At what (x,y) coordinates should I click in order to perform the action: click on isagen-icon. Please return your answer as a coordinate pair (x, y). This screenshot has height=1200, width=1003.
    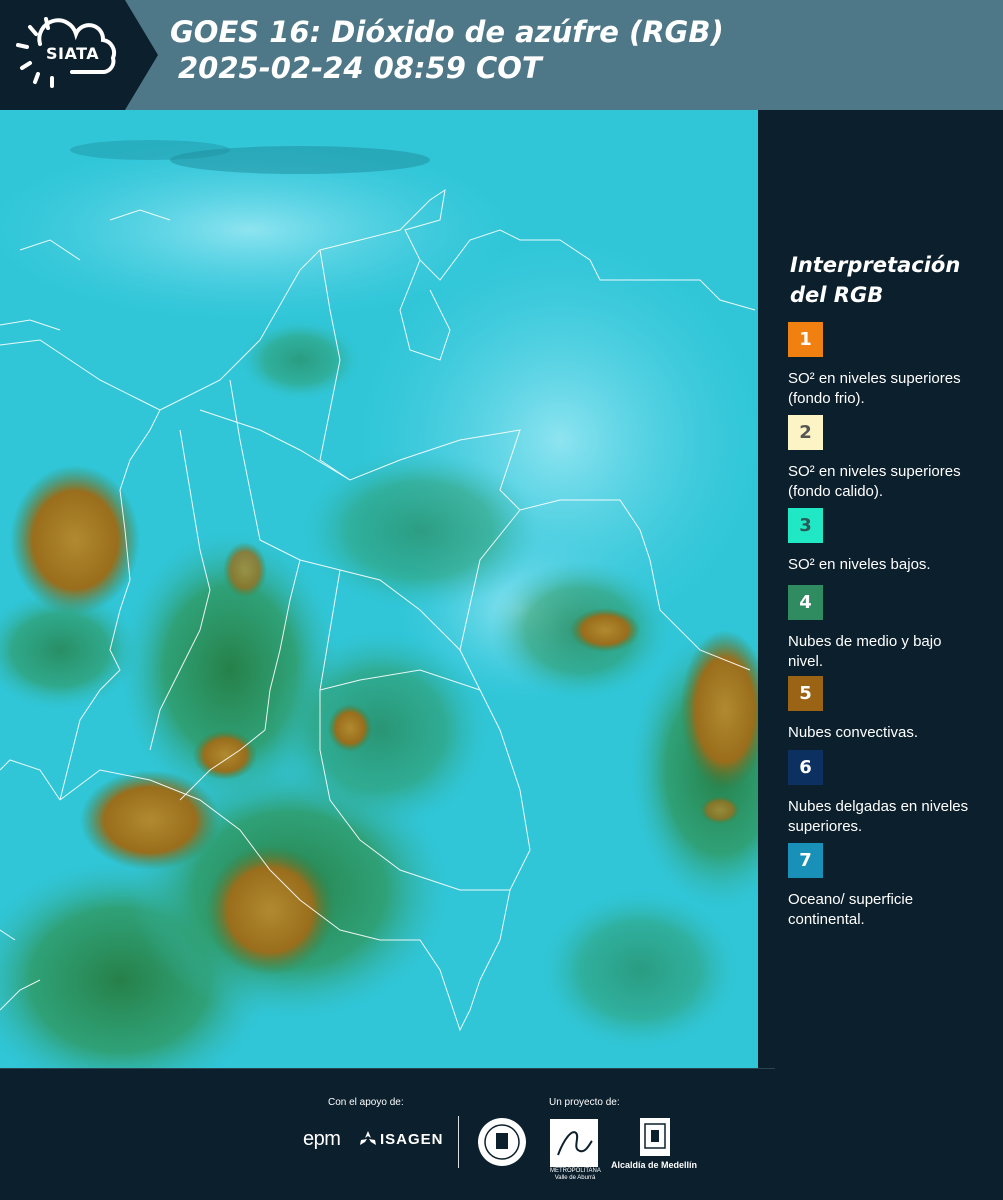
    Looking at the image, I should click on (368, 1138).